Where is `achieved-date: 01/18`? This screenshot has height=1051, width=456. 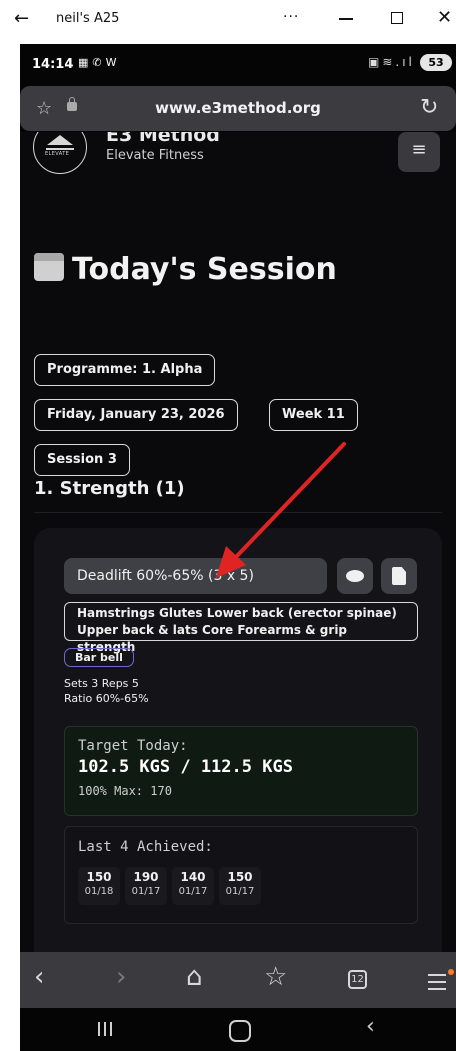
achieved-date: 01/18 is located at coordinates (99, 891).